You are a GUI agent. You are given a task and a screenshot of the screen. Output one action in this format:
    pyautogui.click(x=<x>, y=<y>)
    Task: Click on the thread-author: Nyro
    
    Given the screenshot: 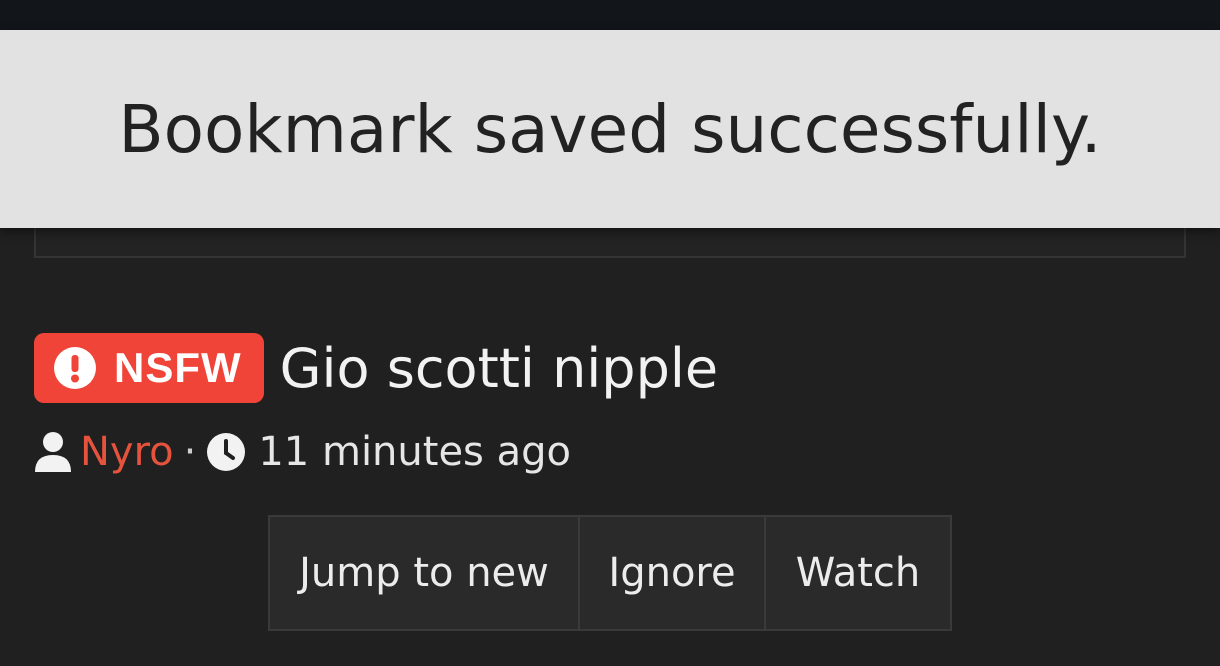 What is the action you would take?
    pyautogui.click(x=127, y=452)
    